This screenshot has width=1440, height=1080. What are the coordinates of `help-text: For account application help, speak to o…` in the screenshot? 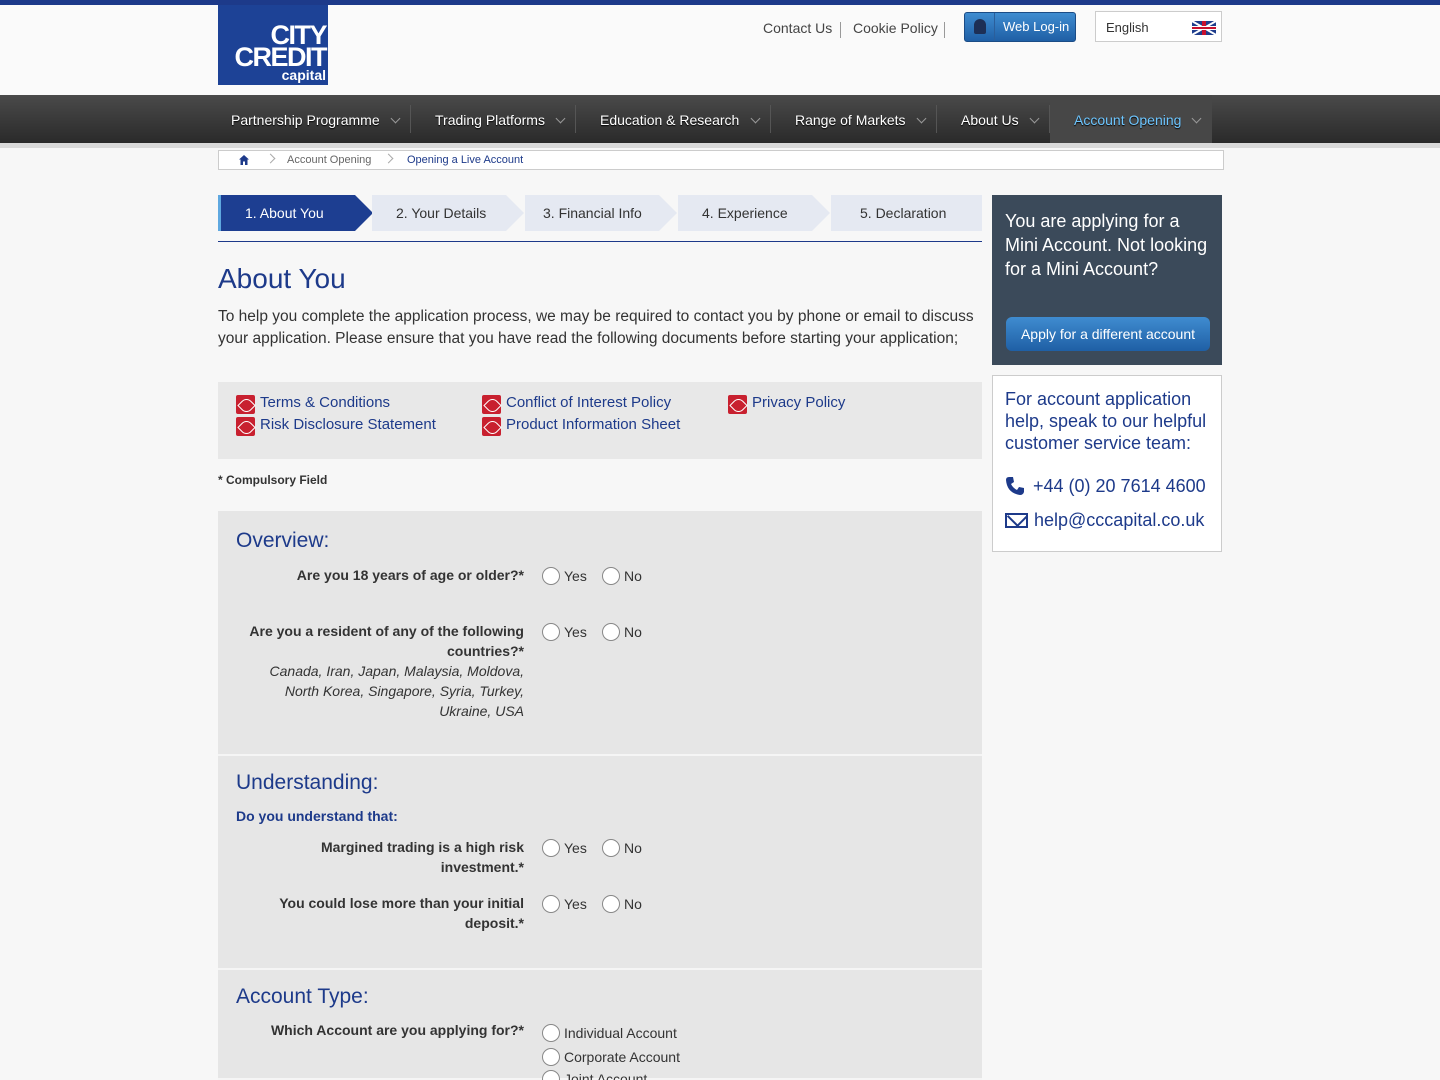 It's located at (1106, 421).